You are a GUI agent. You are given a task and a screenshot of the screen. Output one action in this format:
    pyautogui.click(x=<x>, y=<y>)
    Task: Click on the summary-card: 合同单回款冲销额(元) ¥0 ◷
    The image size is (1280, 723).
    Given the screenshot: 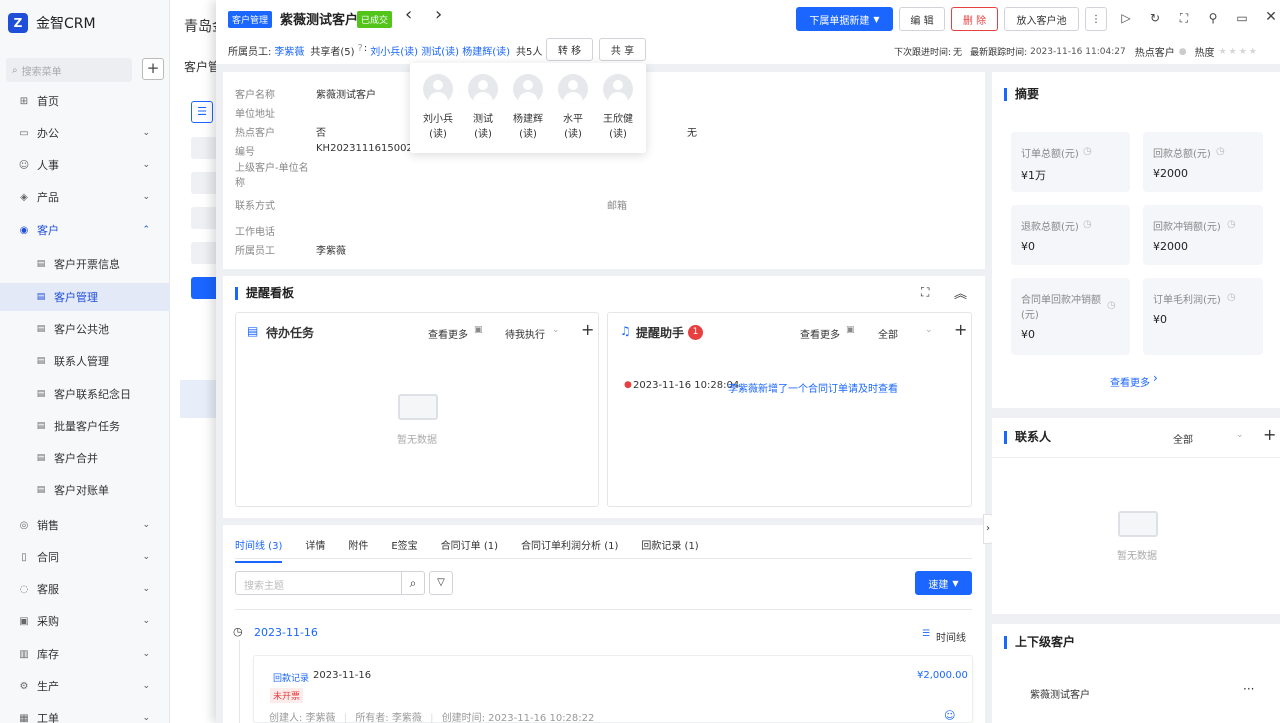 What is the action you would take?
    pyautogui.click(x=1070, y=316)
    